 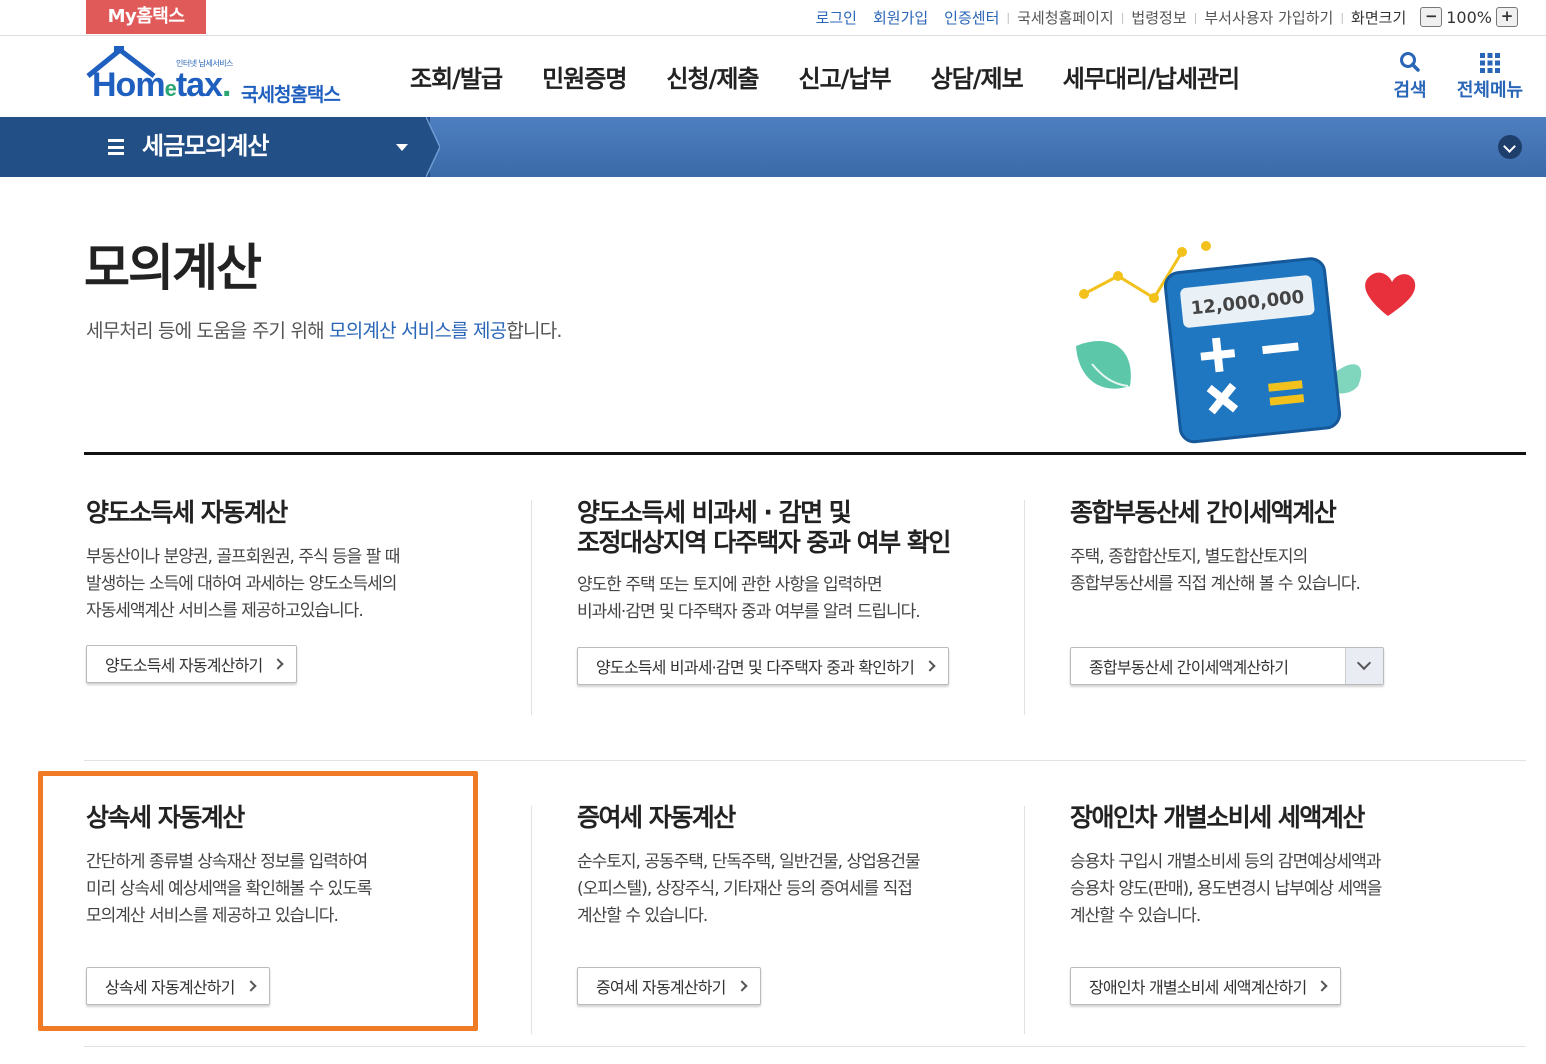 I want to click on section-divider, so click(x=805, y=453).